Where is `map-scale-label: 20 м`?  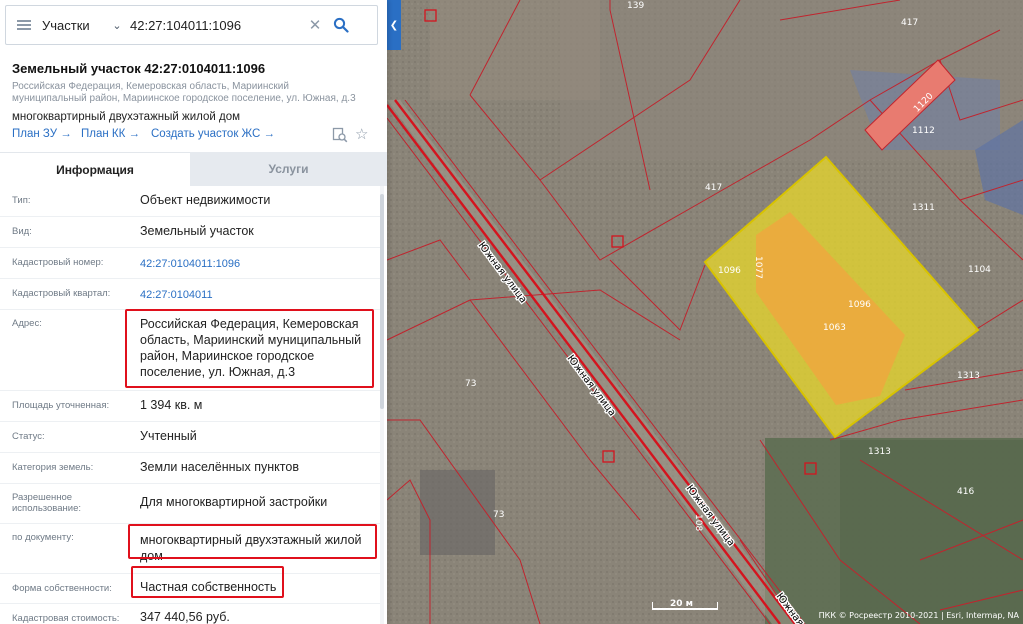
map-scale-label: 20 м is located at coordinates (682, 604).